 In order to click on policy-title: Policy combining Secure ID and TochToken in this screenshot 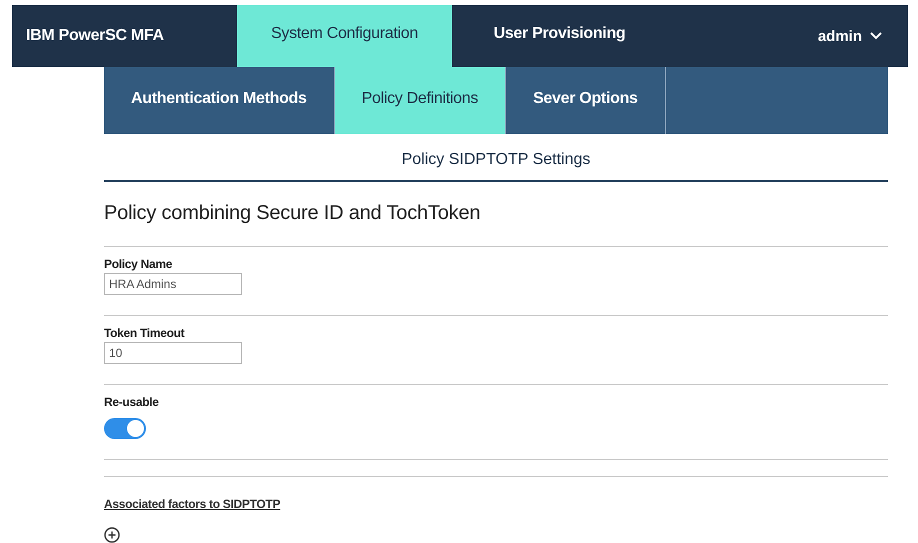, I will do `click(496, 224)`.